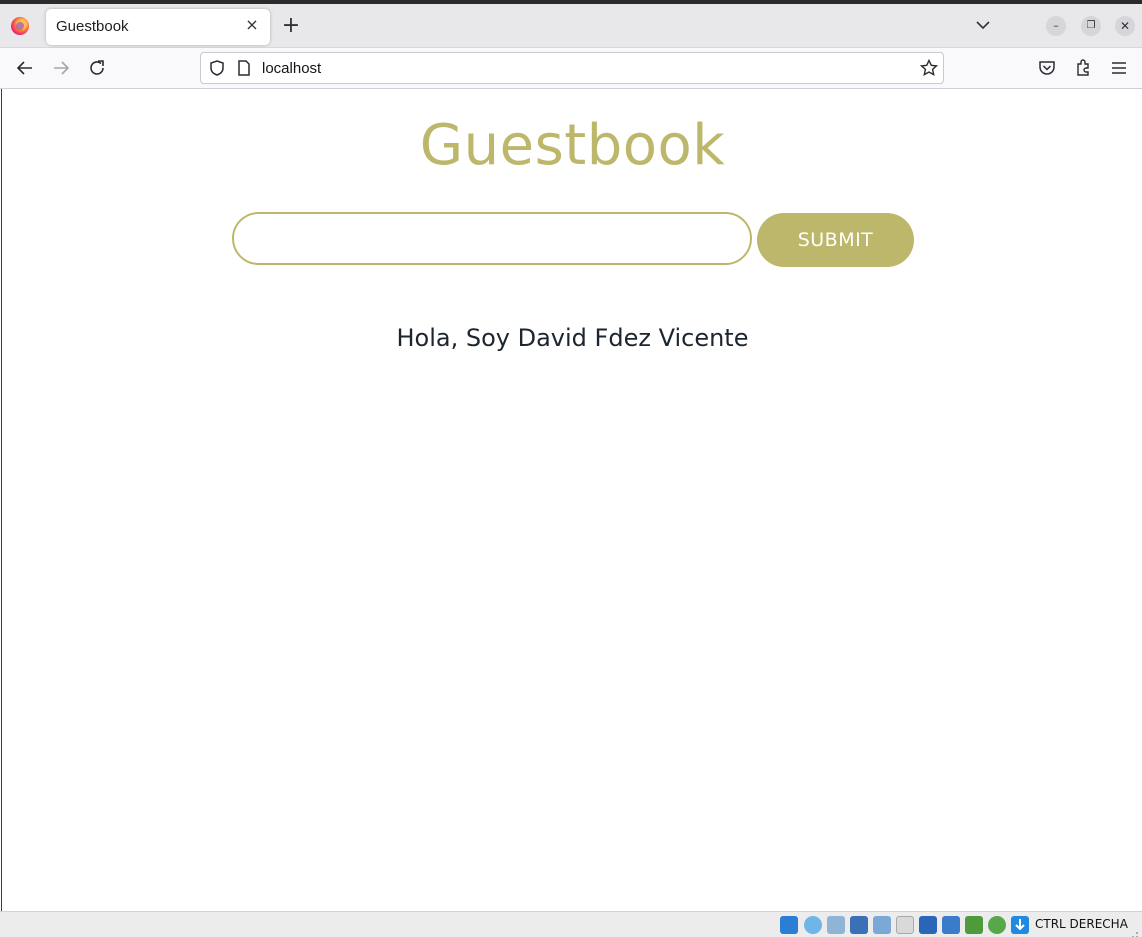  Describe the element at coordinates (572, 145) in the screenshot. I see `page-title: Guestbook` at that location.